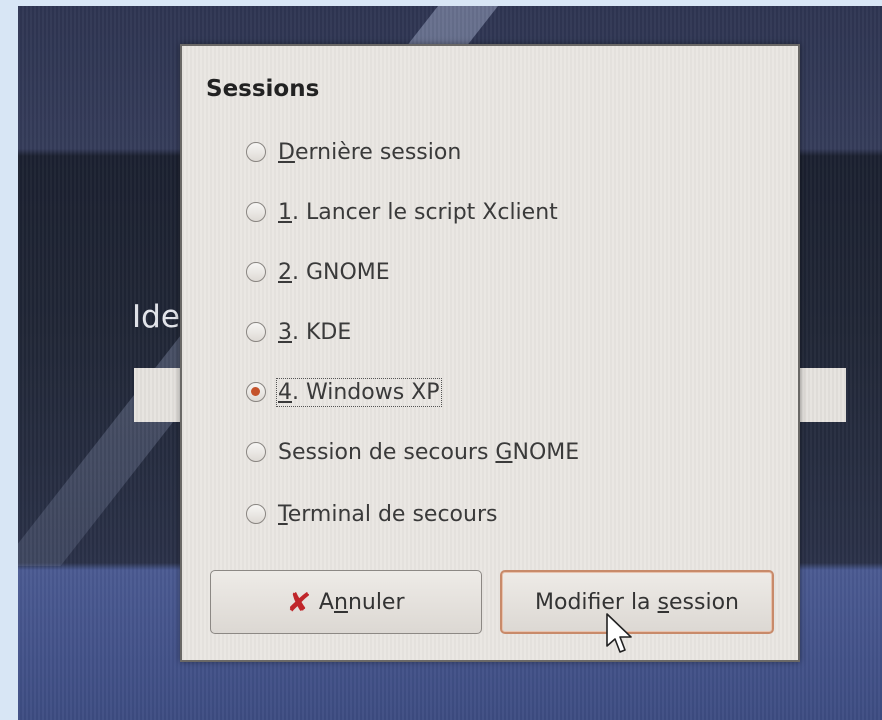 This screenshot has height=720, width=882. Describe the element at coordinates (315, 332) in the screenshot. I see `option-label: 3. KDE` at that location.